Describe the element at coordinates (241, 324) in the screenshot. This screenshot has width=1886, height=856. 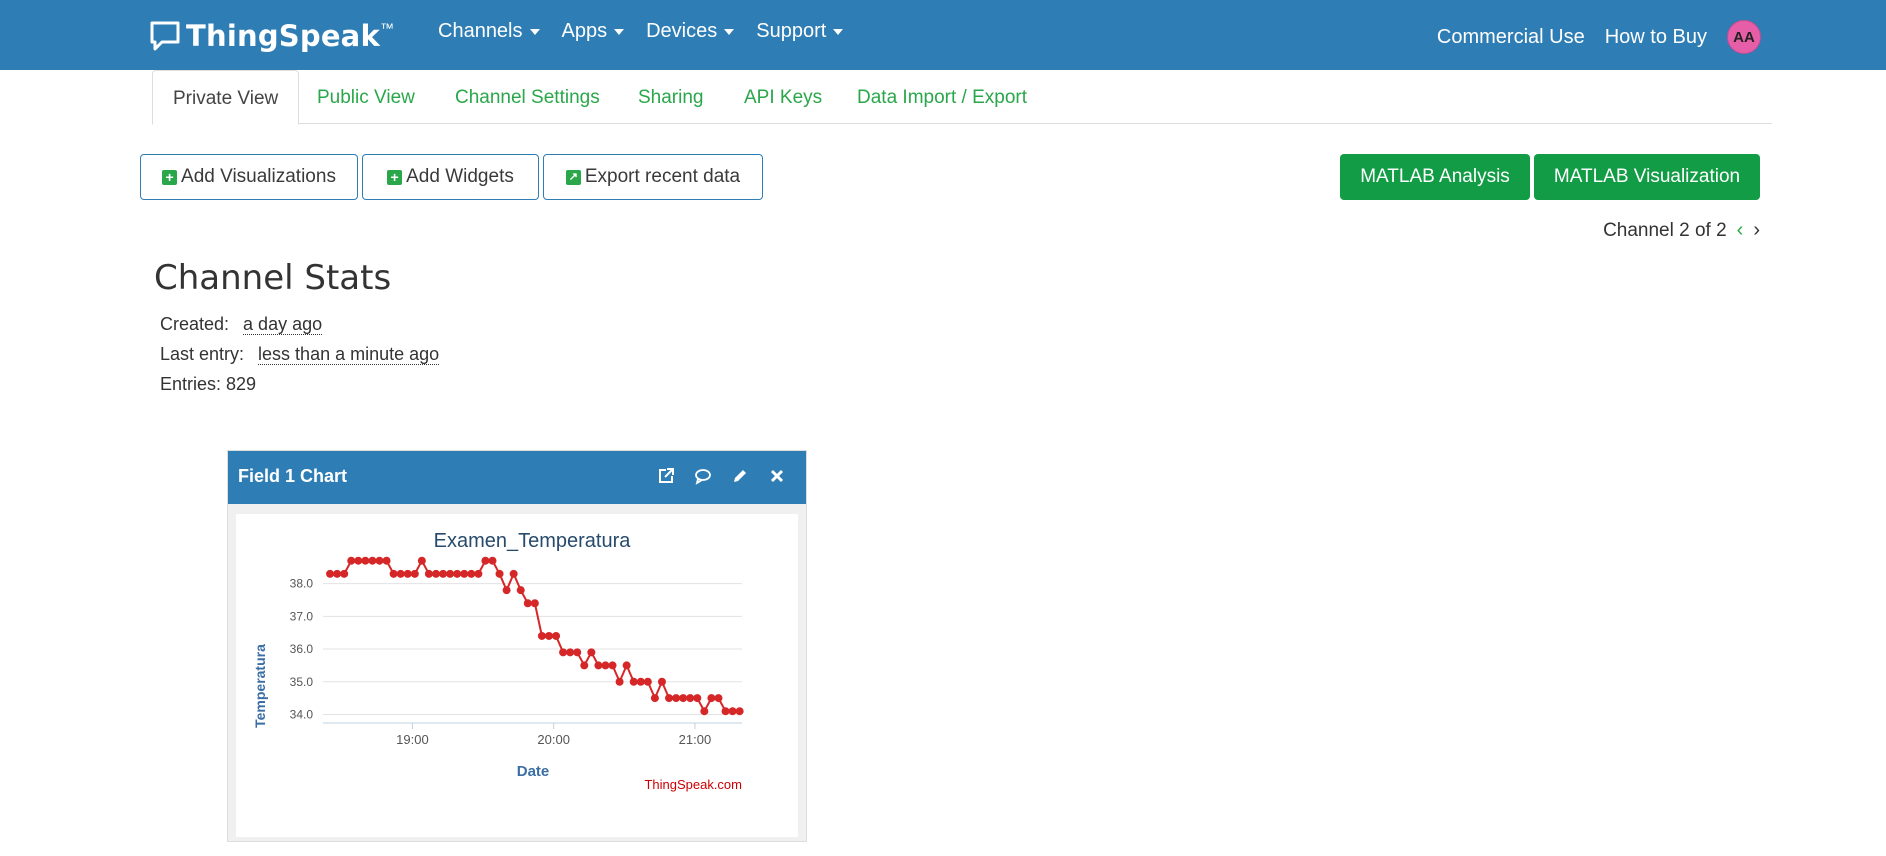
I see `stat-created: Created: a day ago` at that location.